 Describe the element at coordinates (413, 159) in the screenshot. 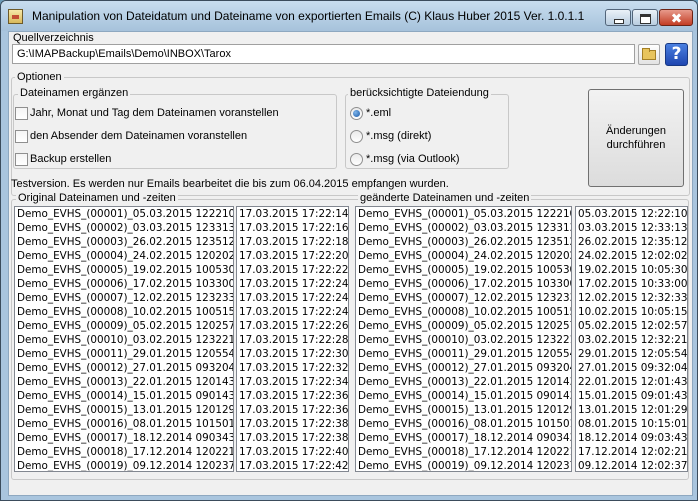

I see `radio-msg-outlook-label: *.msg (via Outlook)` at that location.